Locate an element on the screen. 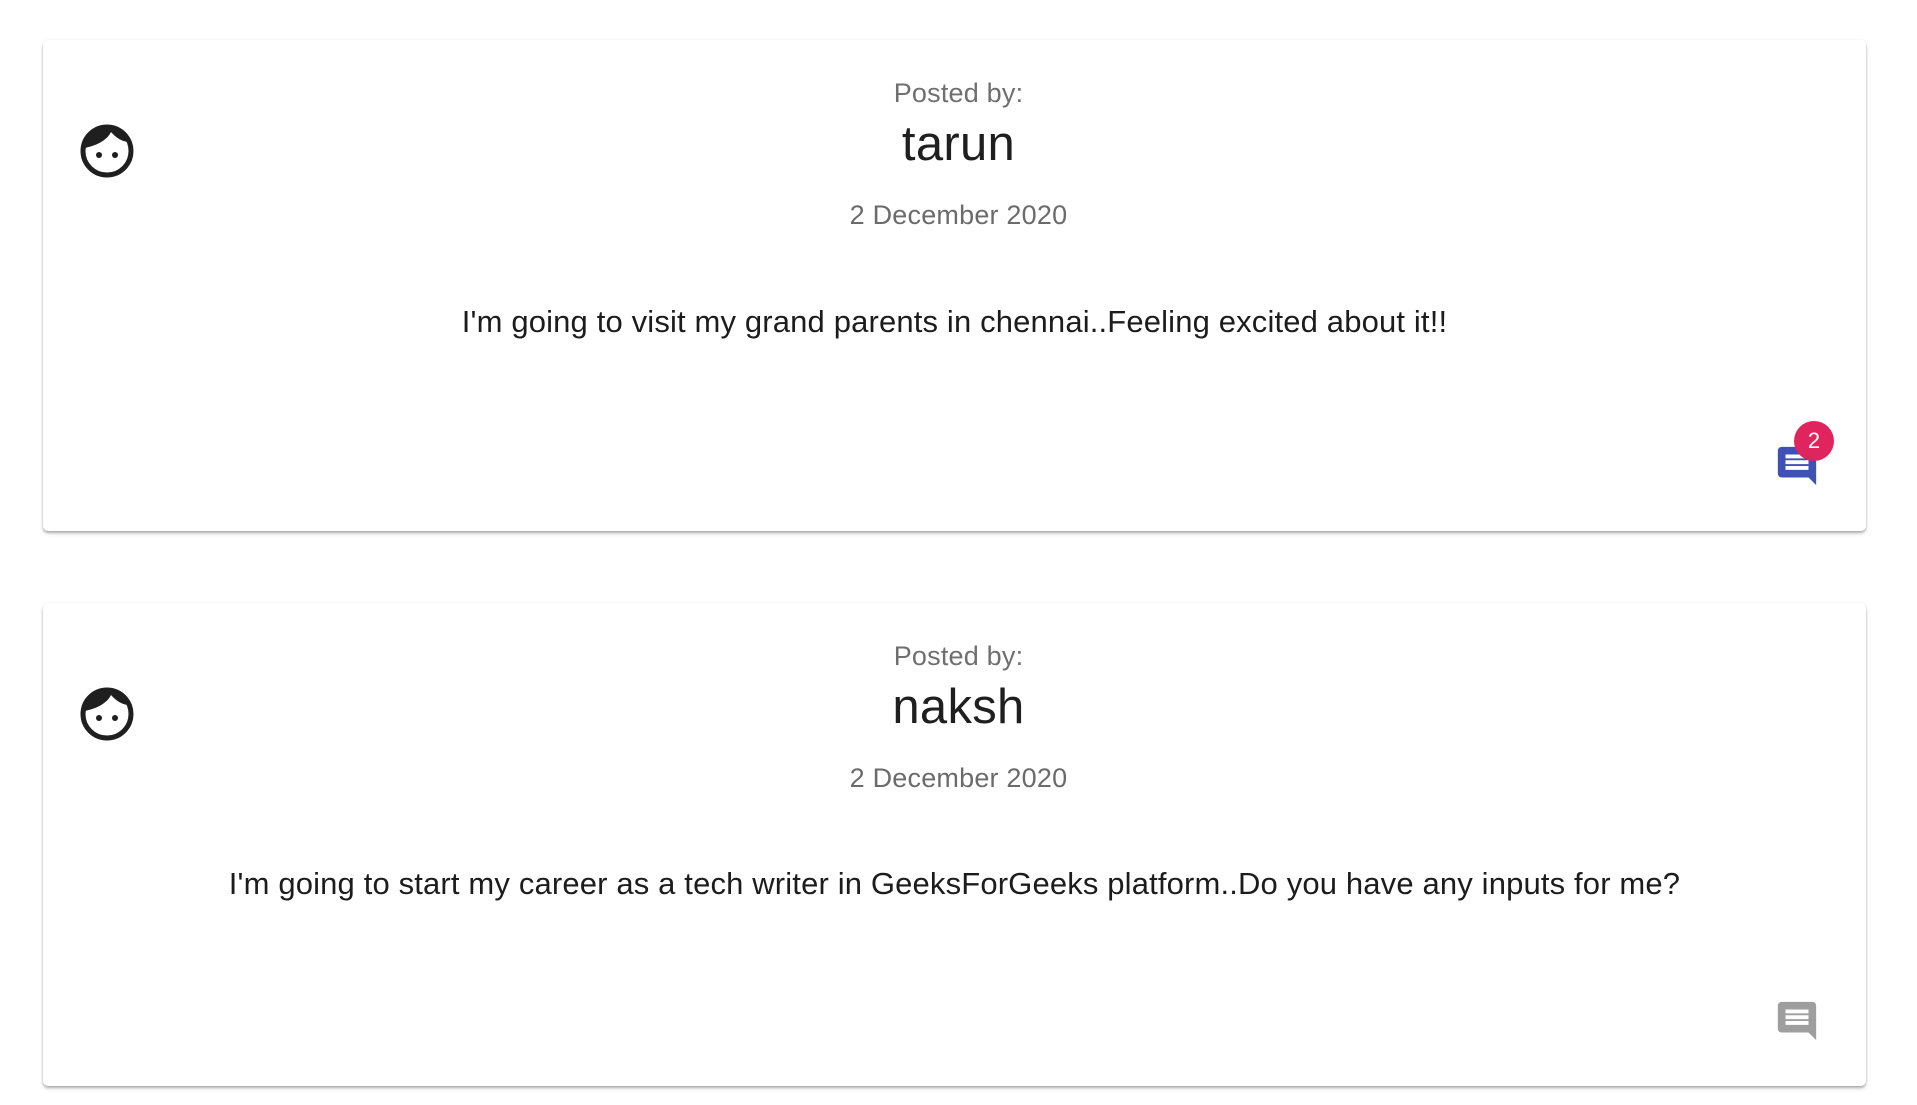  author-name: tarun is located at coordinates (958, 144).